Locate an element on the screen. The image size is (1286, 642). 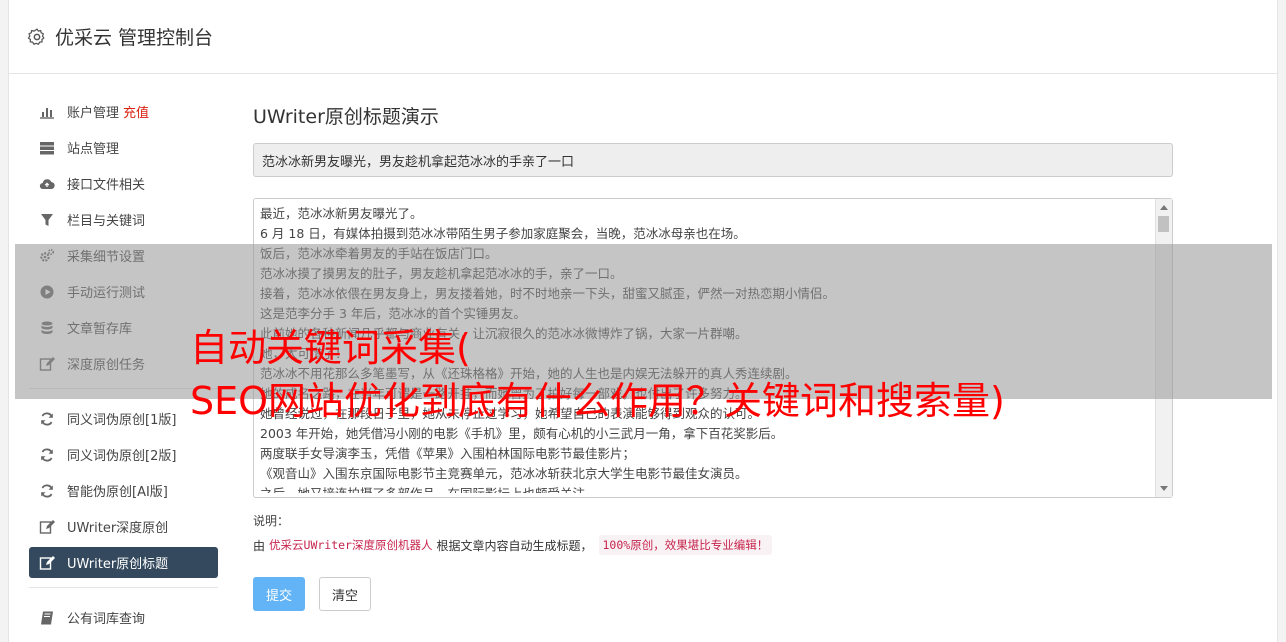
sidebar-item: 同义词伪原创[2版] is located at coordinates (123, 454).